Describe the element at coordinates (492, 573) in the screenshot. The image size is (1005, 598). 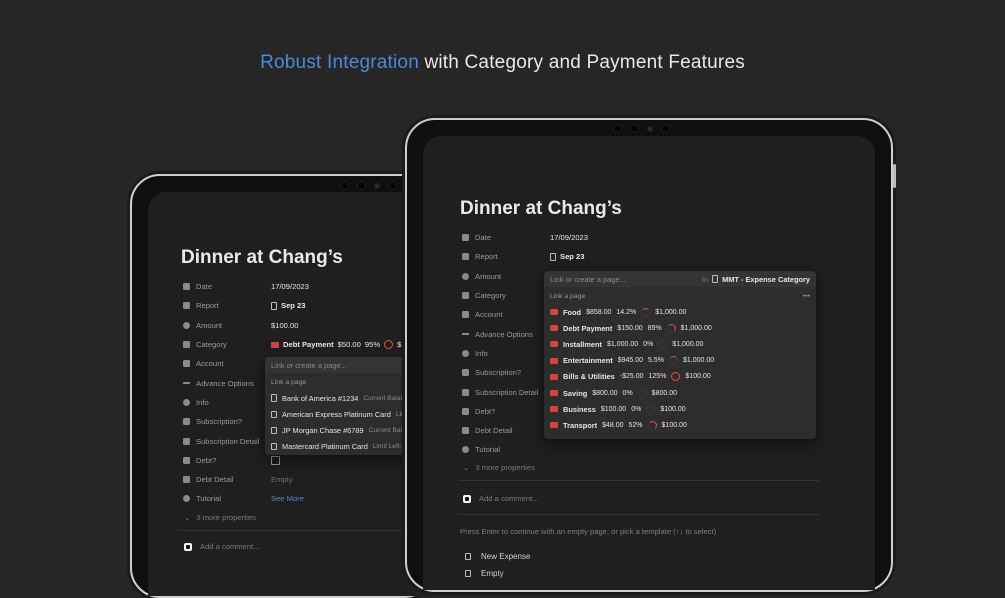
I see `template-label: Empty` at that location.